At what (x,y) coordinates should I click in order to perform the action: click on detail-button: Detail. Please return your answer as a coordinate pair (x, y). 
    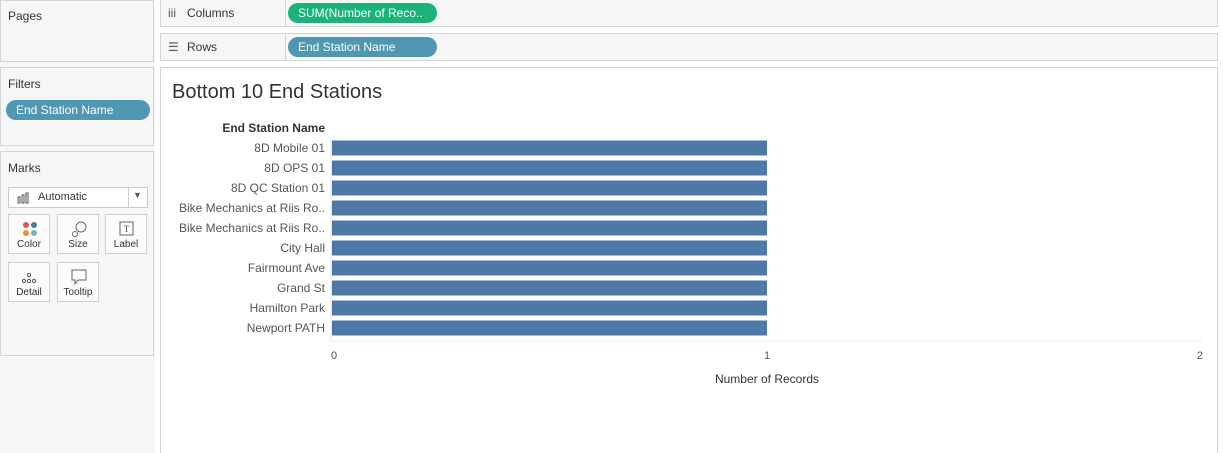
    Looking at the image, I should click on (29, 282).